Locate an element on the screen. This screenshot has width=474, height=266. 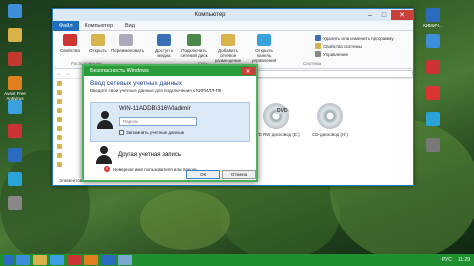
forward-arrow-icon: → is located at coordinates (67, 74).